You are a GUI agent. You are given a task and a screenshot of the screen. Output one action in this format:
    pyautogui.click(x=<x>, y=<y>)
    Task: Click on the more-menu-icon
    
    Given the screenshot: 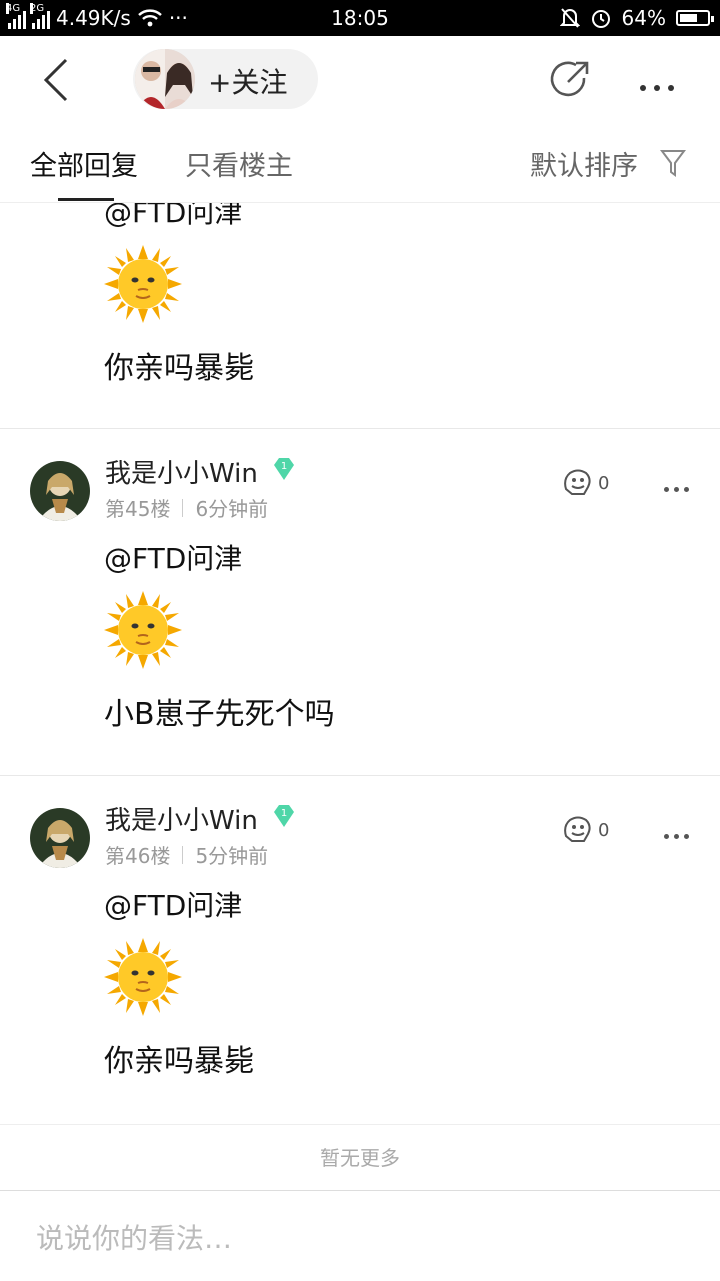 What is the action you would take?
    pyautogui.click(x=661, y=85)
    